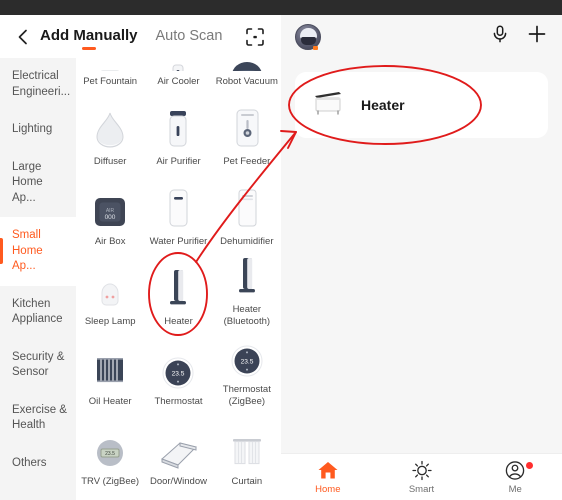 The height and width of the screenshot is (500, 562). Describe the element at coordinates (178, 132) in the screenshot. I see `device-tile-air-purifier: Air Purifier` at that location.